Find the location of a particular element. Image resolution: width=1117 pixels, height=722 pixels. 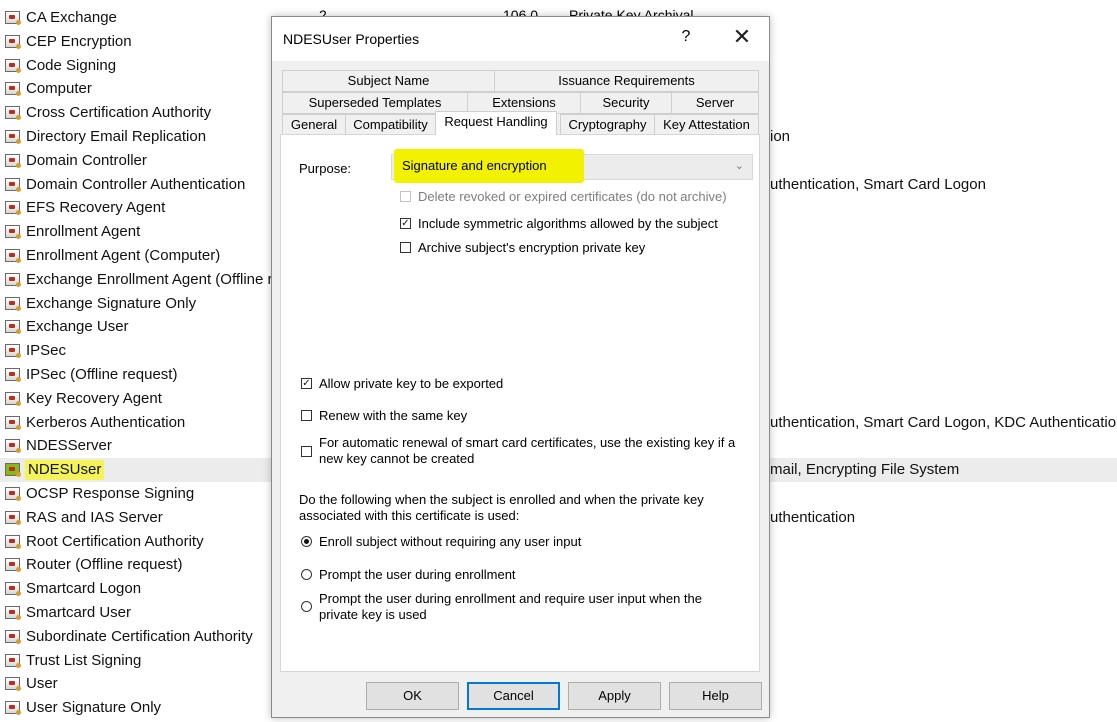

purpose-dropdown: Signature and encryption ⌄ is located at coordinates (572, 166).